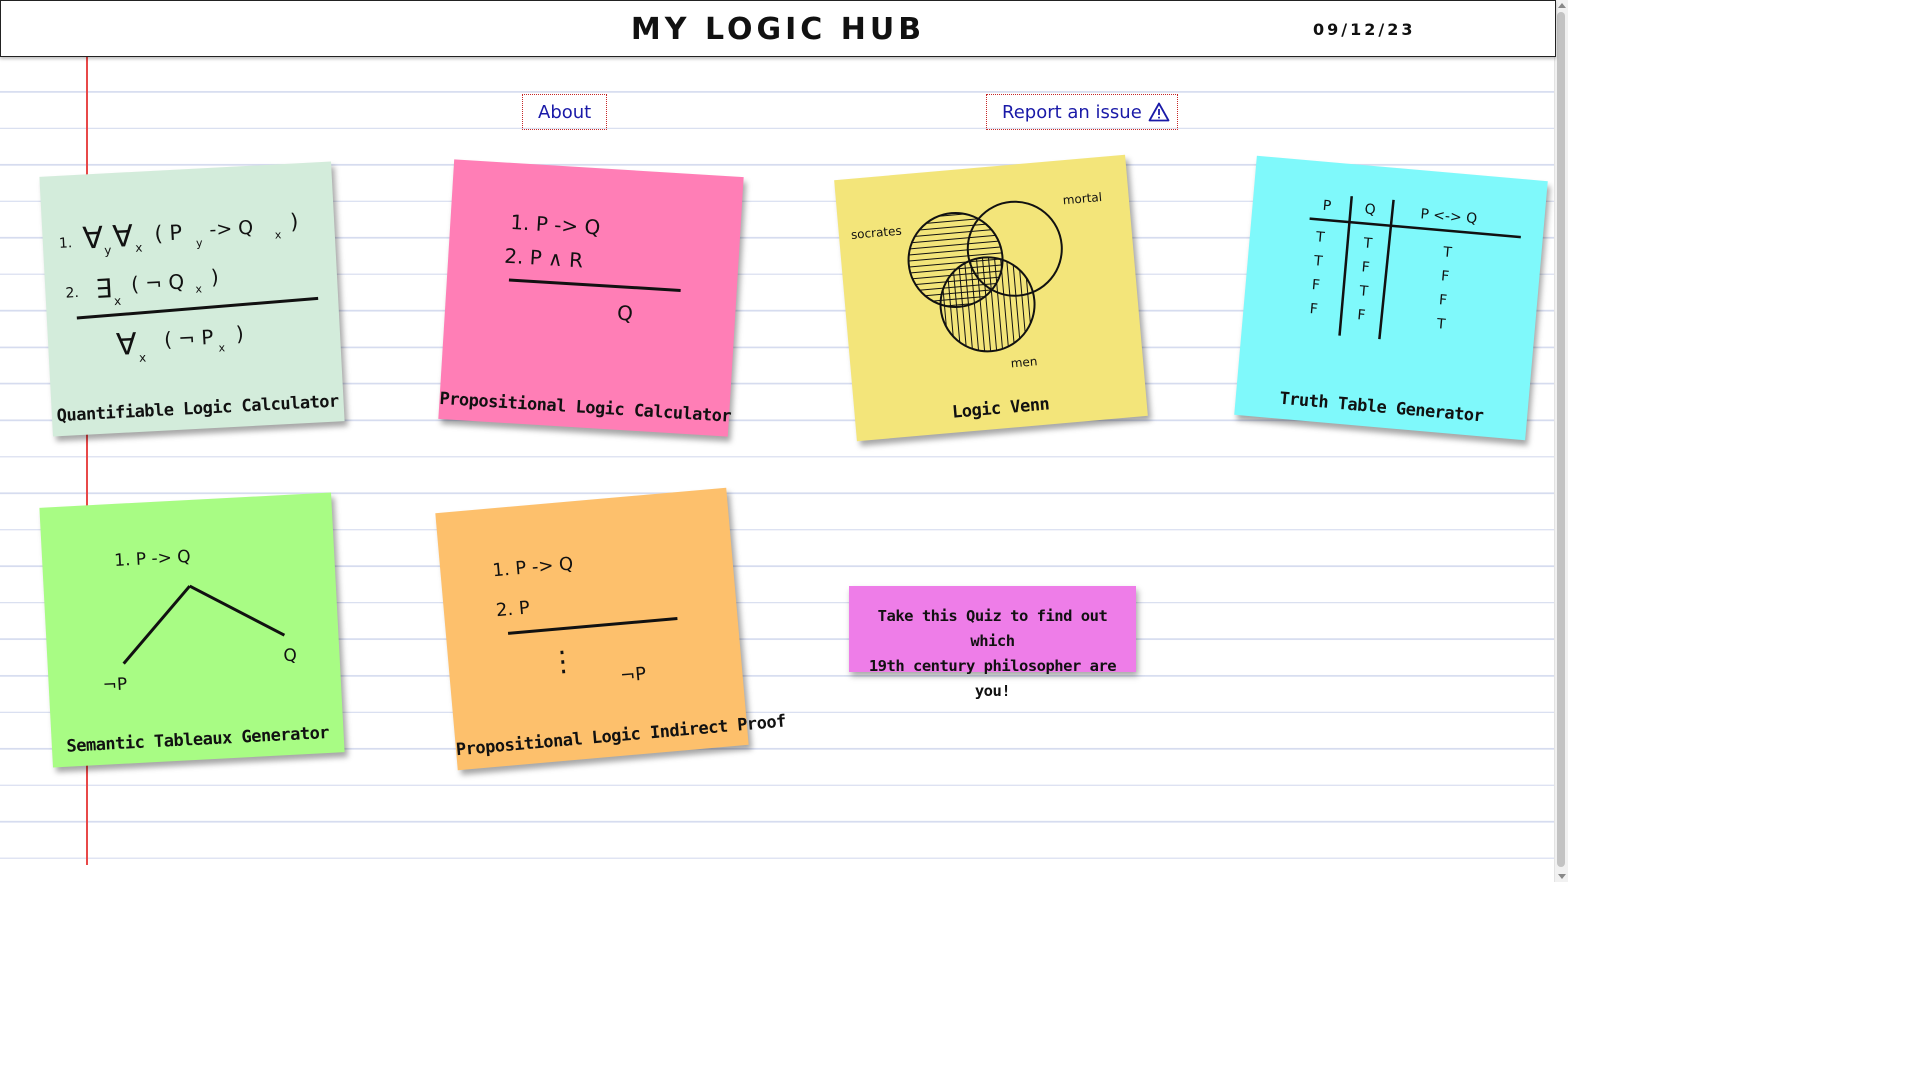 The width and height of the screenshot is (1920, 1080). What do you see at coordinates (66, 243) in the screenshot?
I see `svg-text: 1.` at bounding box center [66, 243].